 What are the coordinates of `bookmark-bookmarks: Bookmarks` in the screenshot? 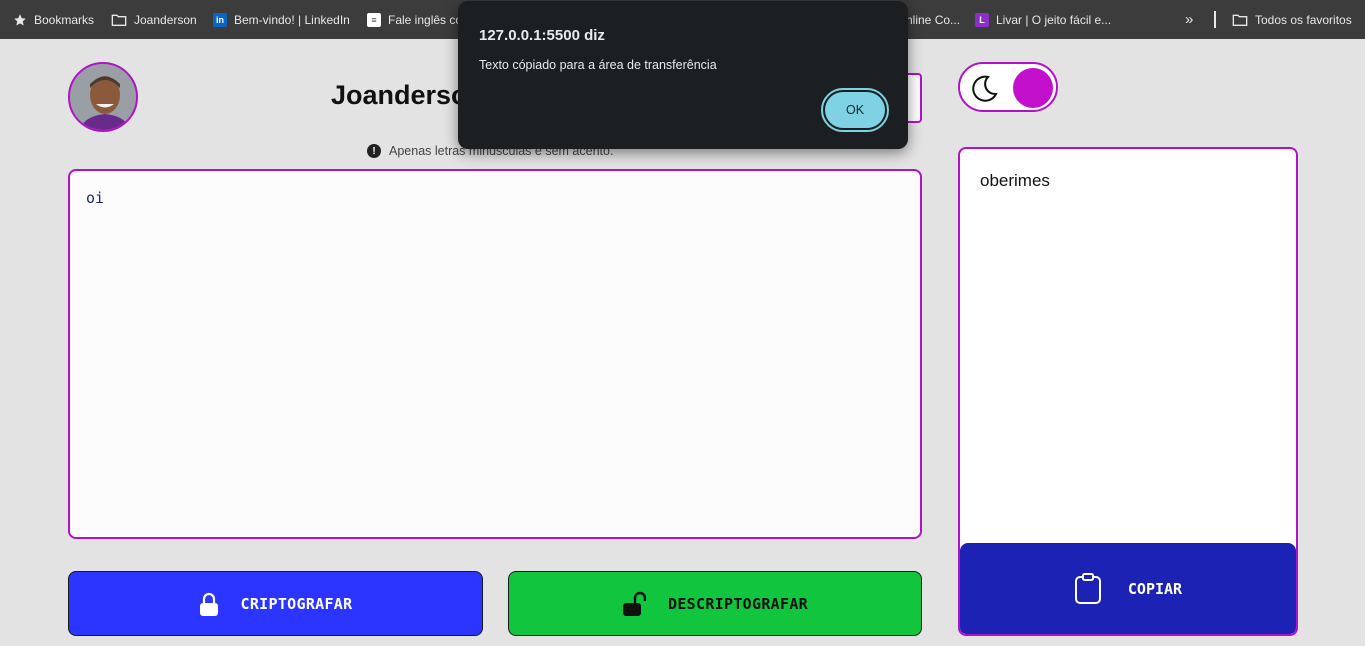 It's located at (53, 19).